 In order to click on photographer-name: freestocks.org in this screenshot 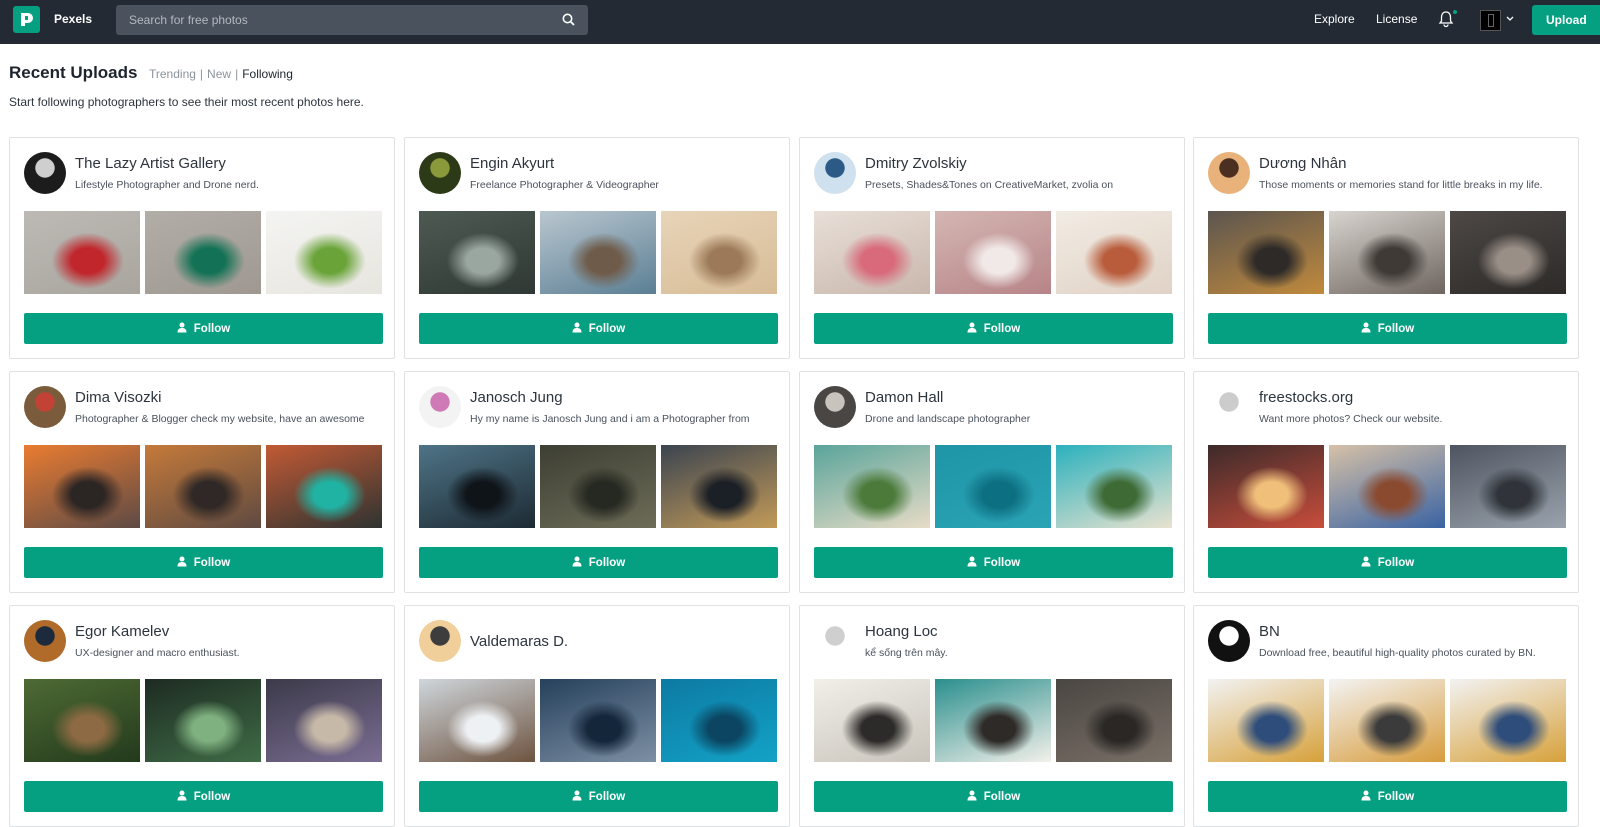, I will do `click(1306, 397)`.